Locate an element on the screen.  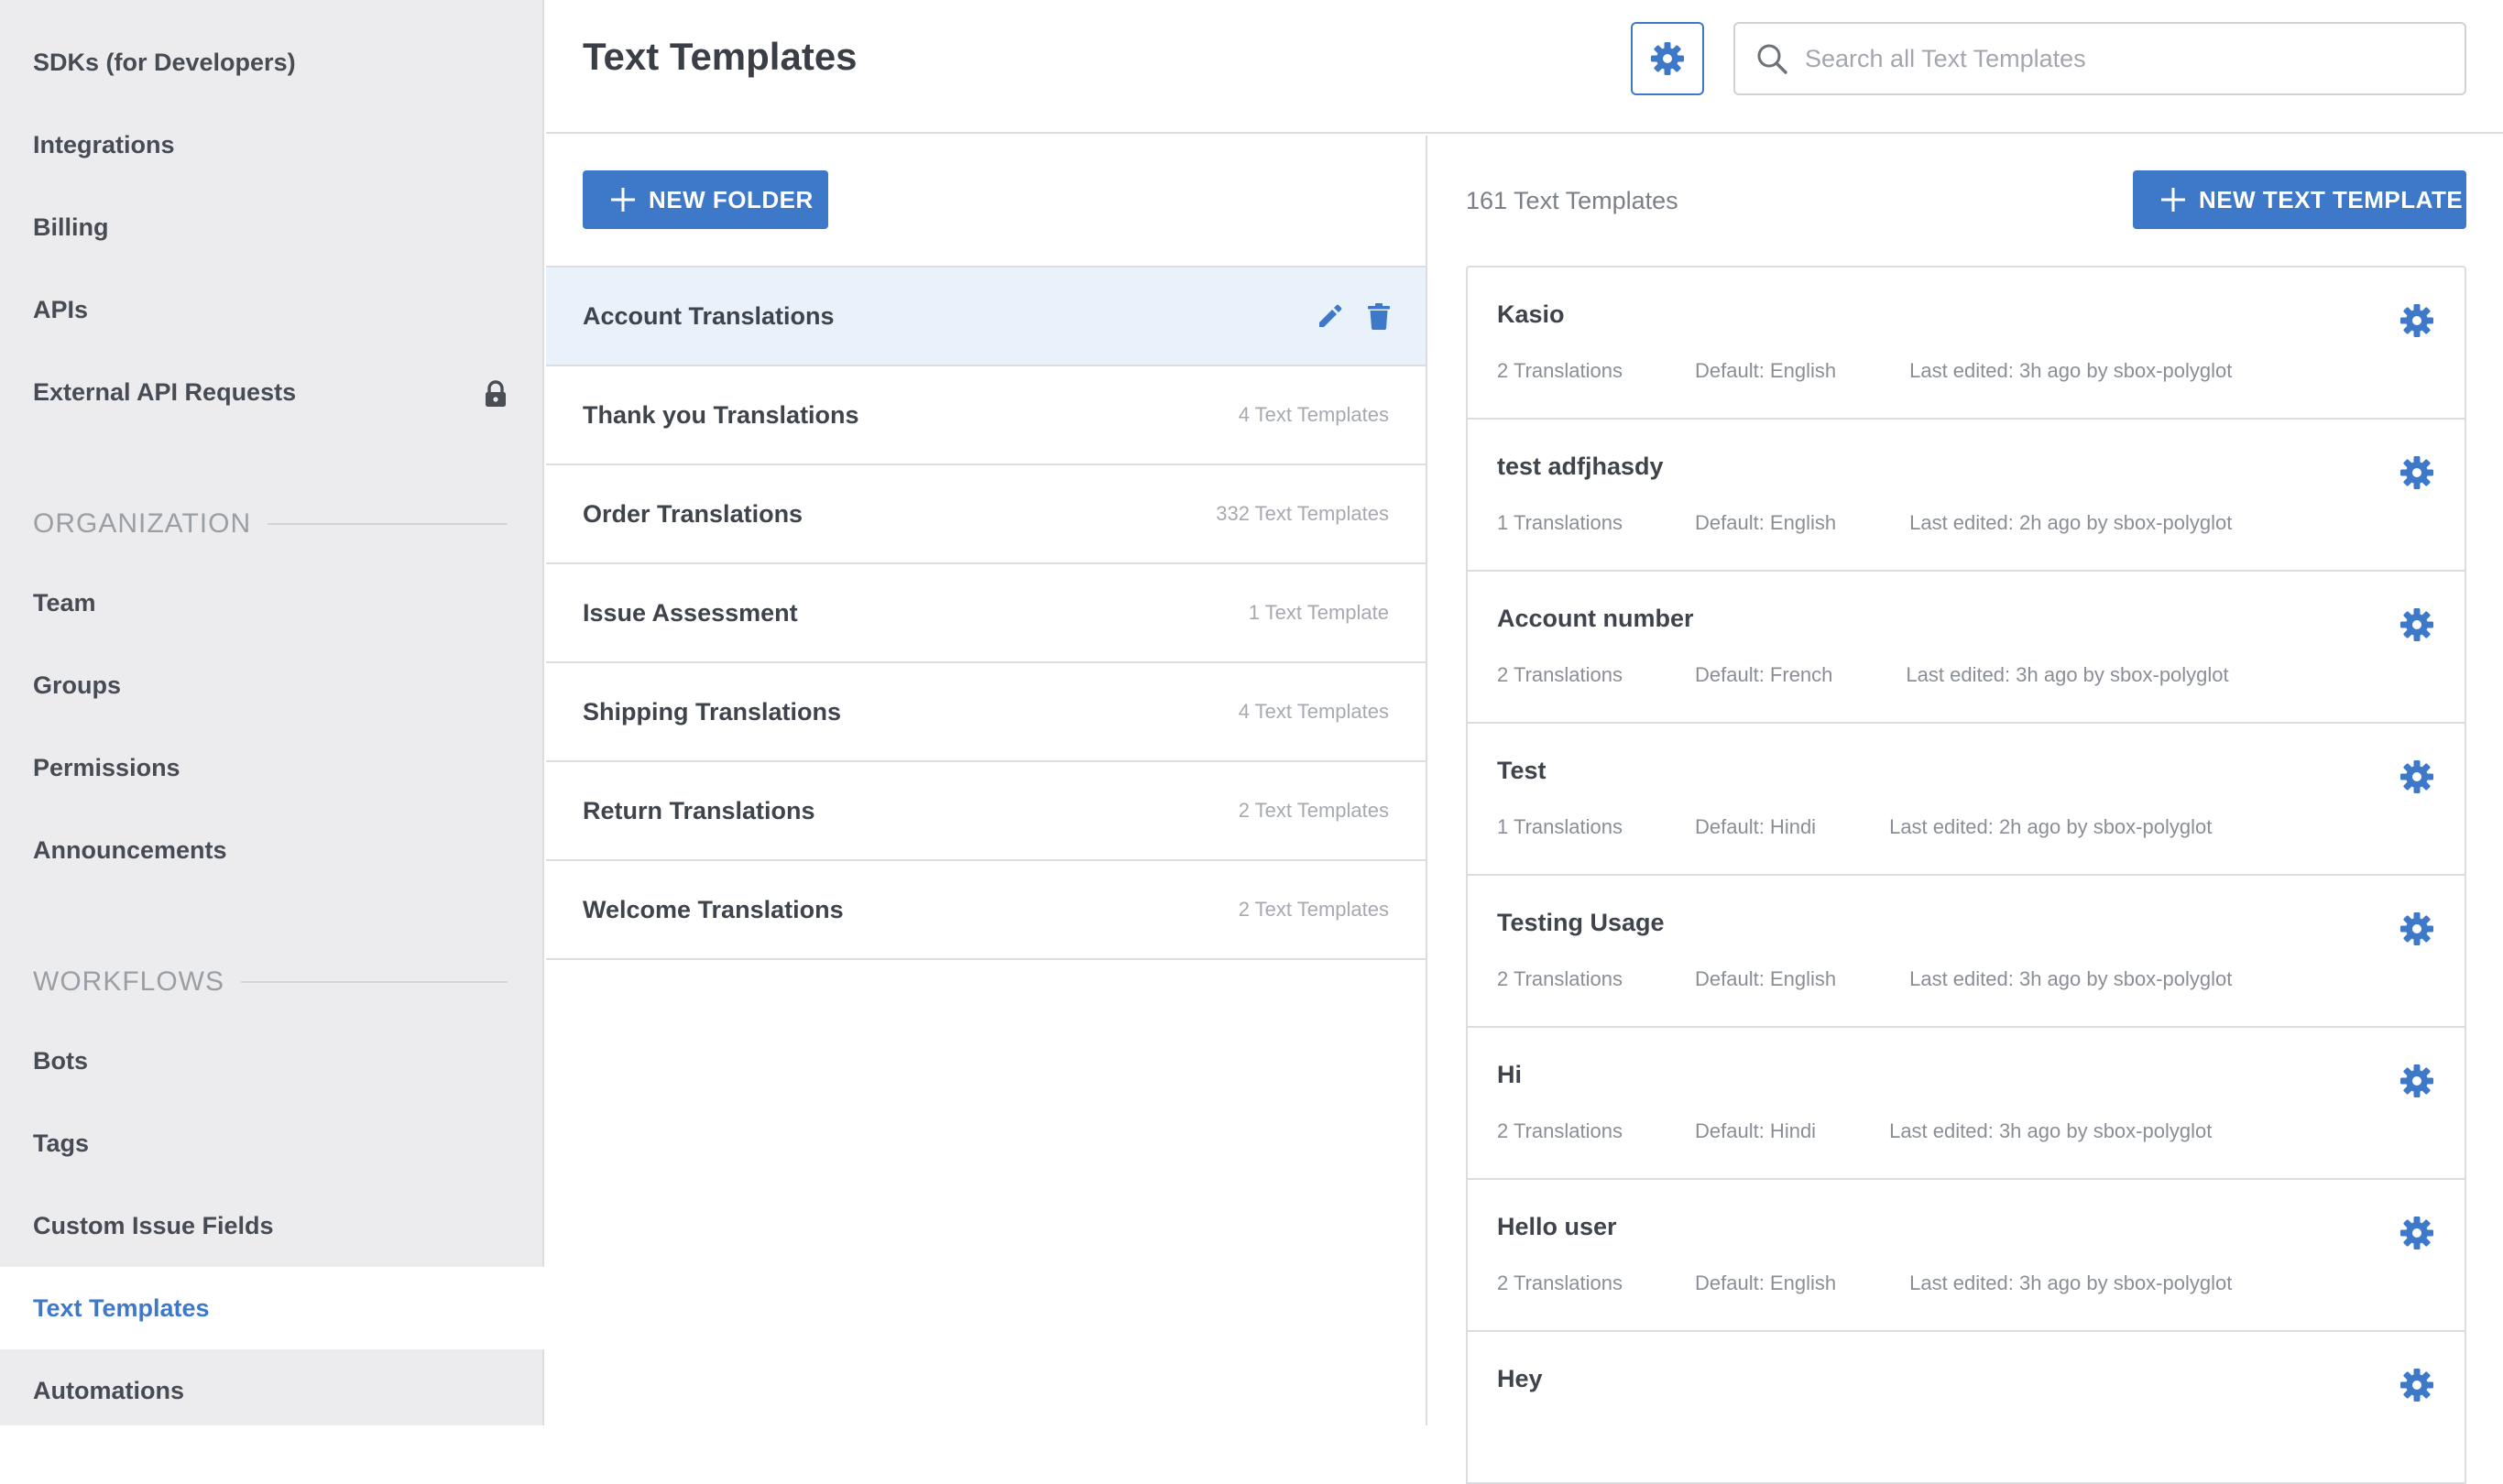
folder-row: Issue Assessment 1 Text Template is located at coordinates (986, 613).